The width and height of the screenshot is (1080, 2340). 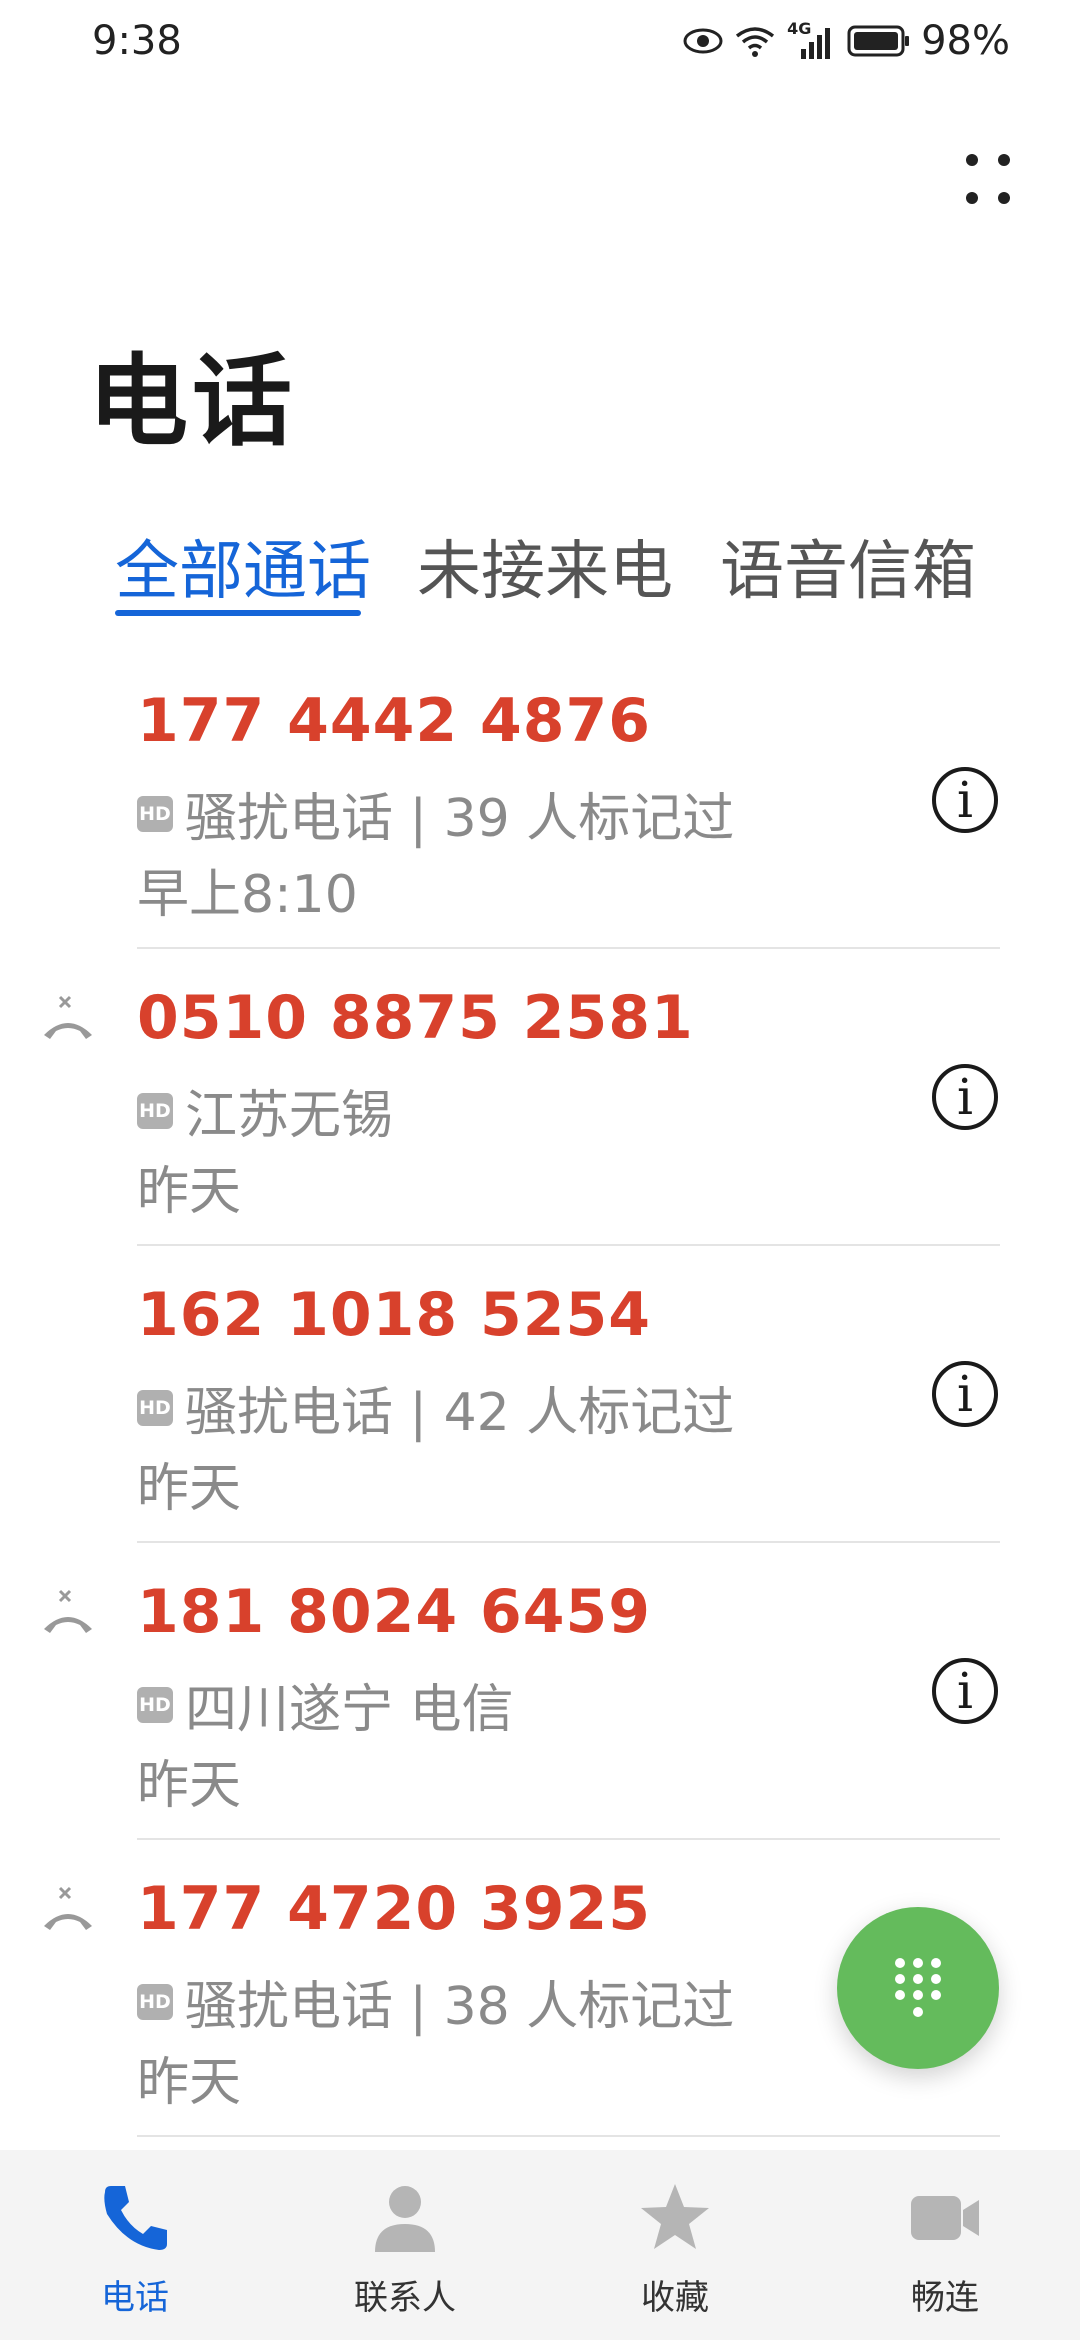 I want to click on call-number: 162 1018 5254, so click(x=394, y=1315).